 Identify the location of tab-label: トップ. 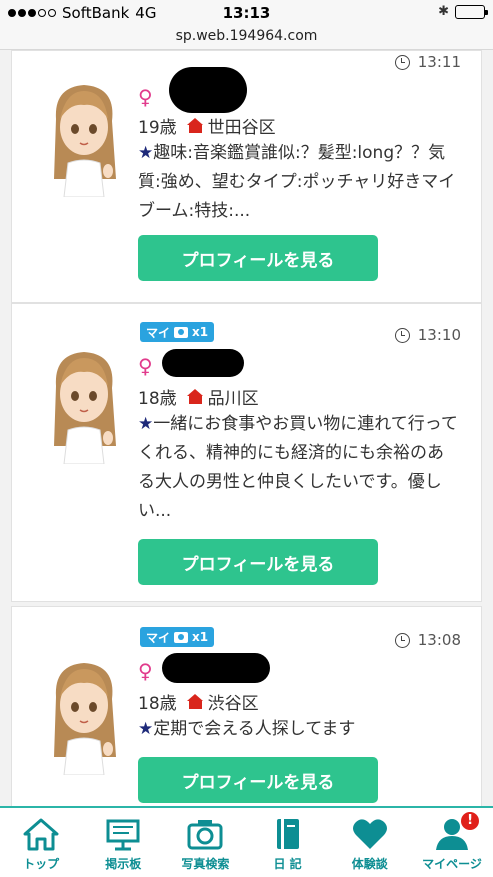
(41, 864).